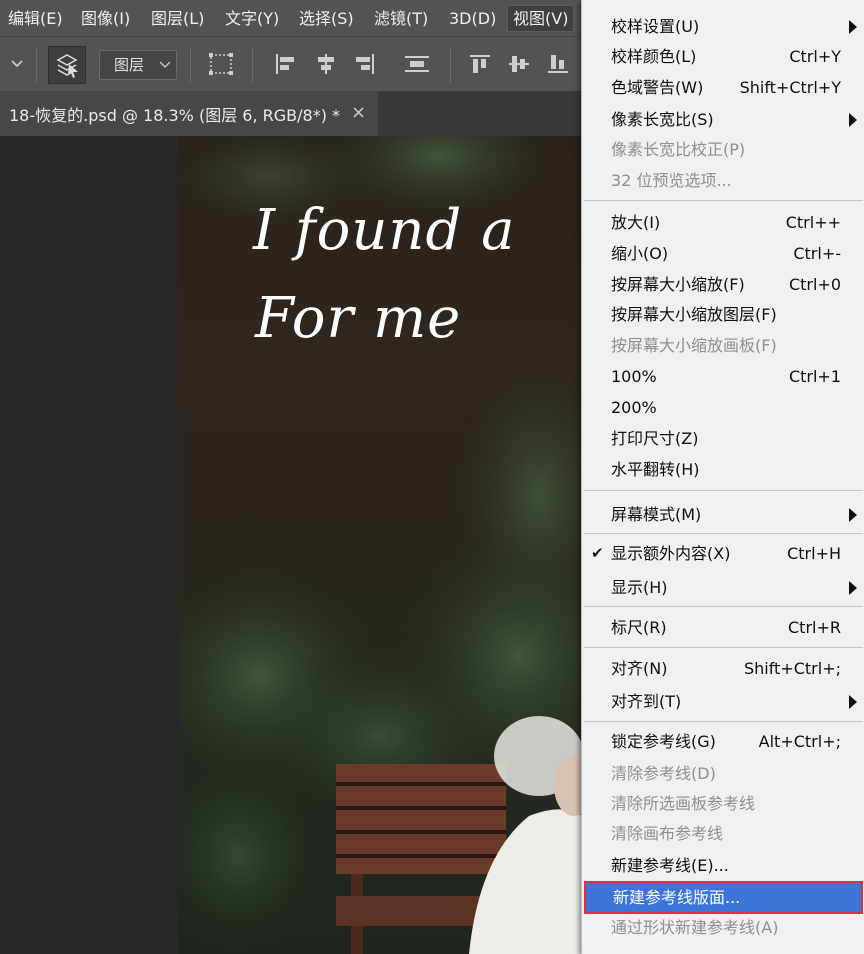 The height and width of the screenshot is (954, 864). What do you see at coordinates (138, 65) in the screenshot?
I see `layer-select-dropdown: 图层` at bounding box center [138, 65].